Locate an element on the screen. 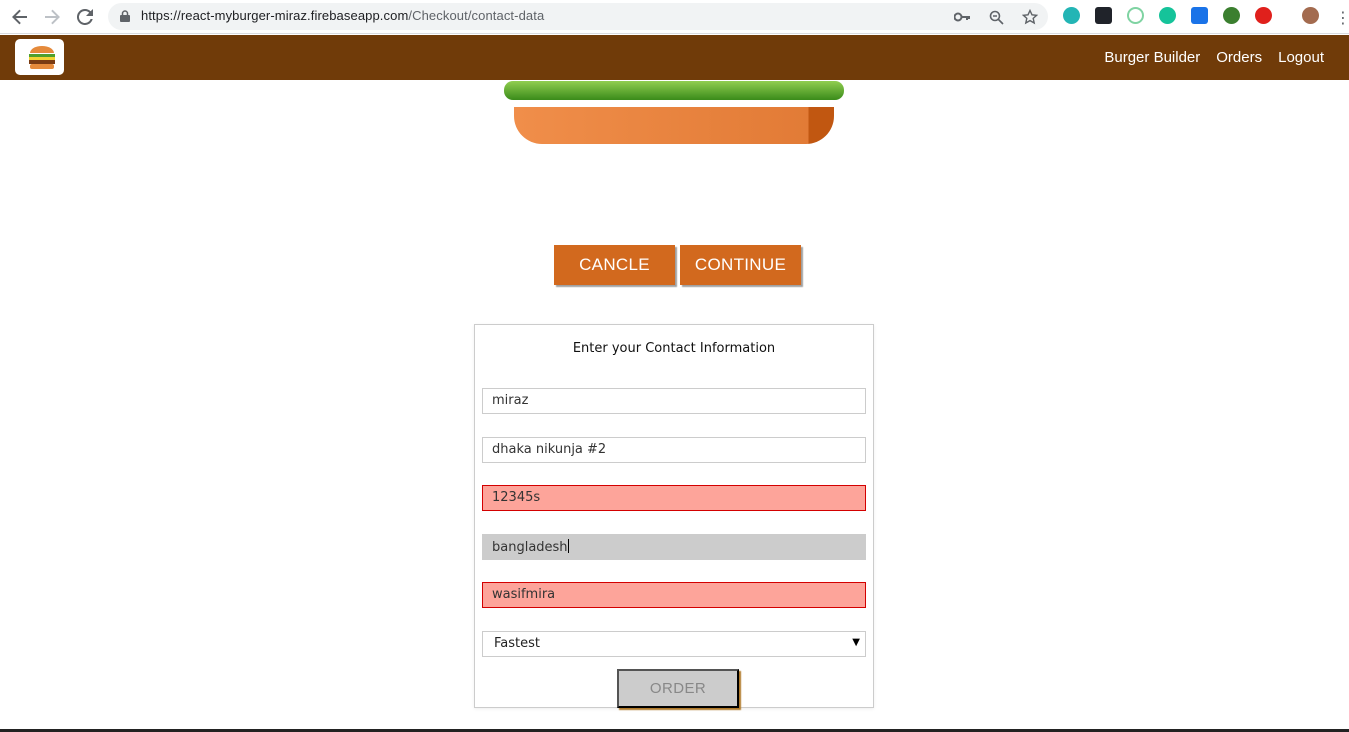  nav-logout: Logout is located at coordinates (1301, 57).